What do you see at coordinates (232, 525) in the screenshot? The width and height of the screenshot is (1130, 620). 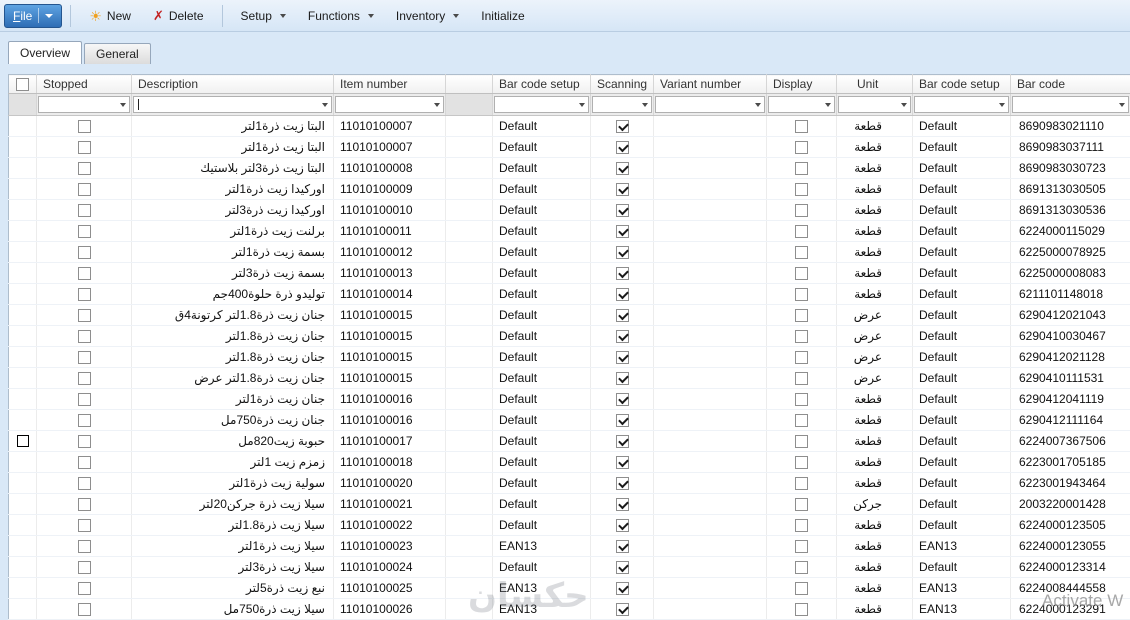 I see `description-cell: سيلا زيت ذرة1.8لتر` at bounding box center [232, 525].